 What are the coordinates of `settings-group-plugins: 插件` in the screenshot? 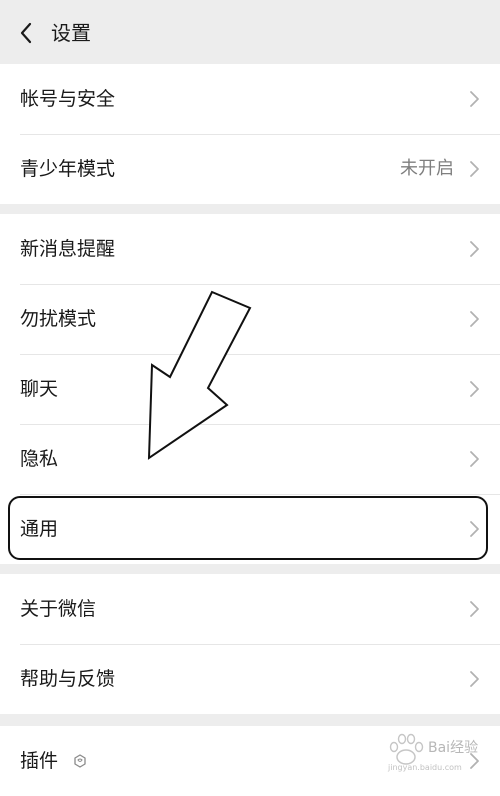 It's located at (250, 761).